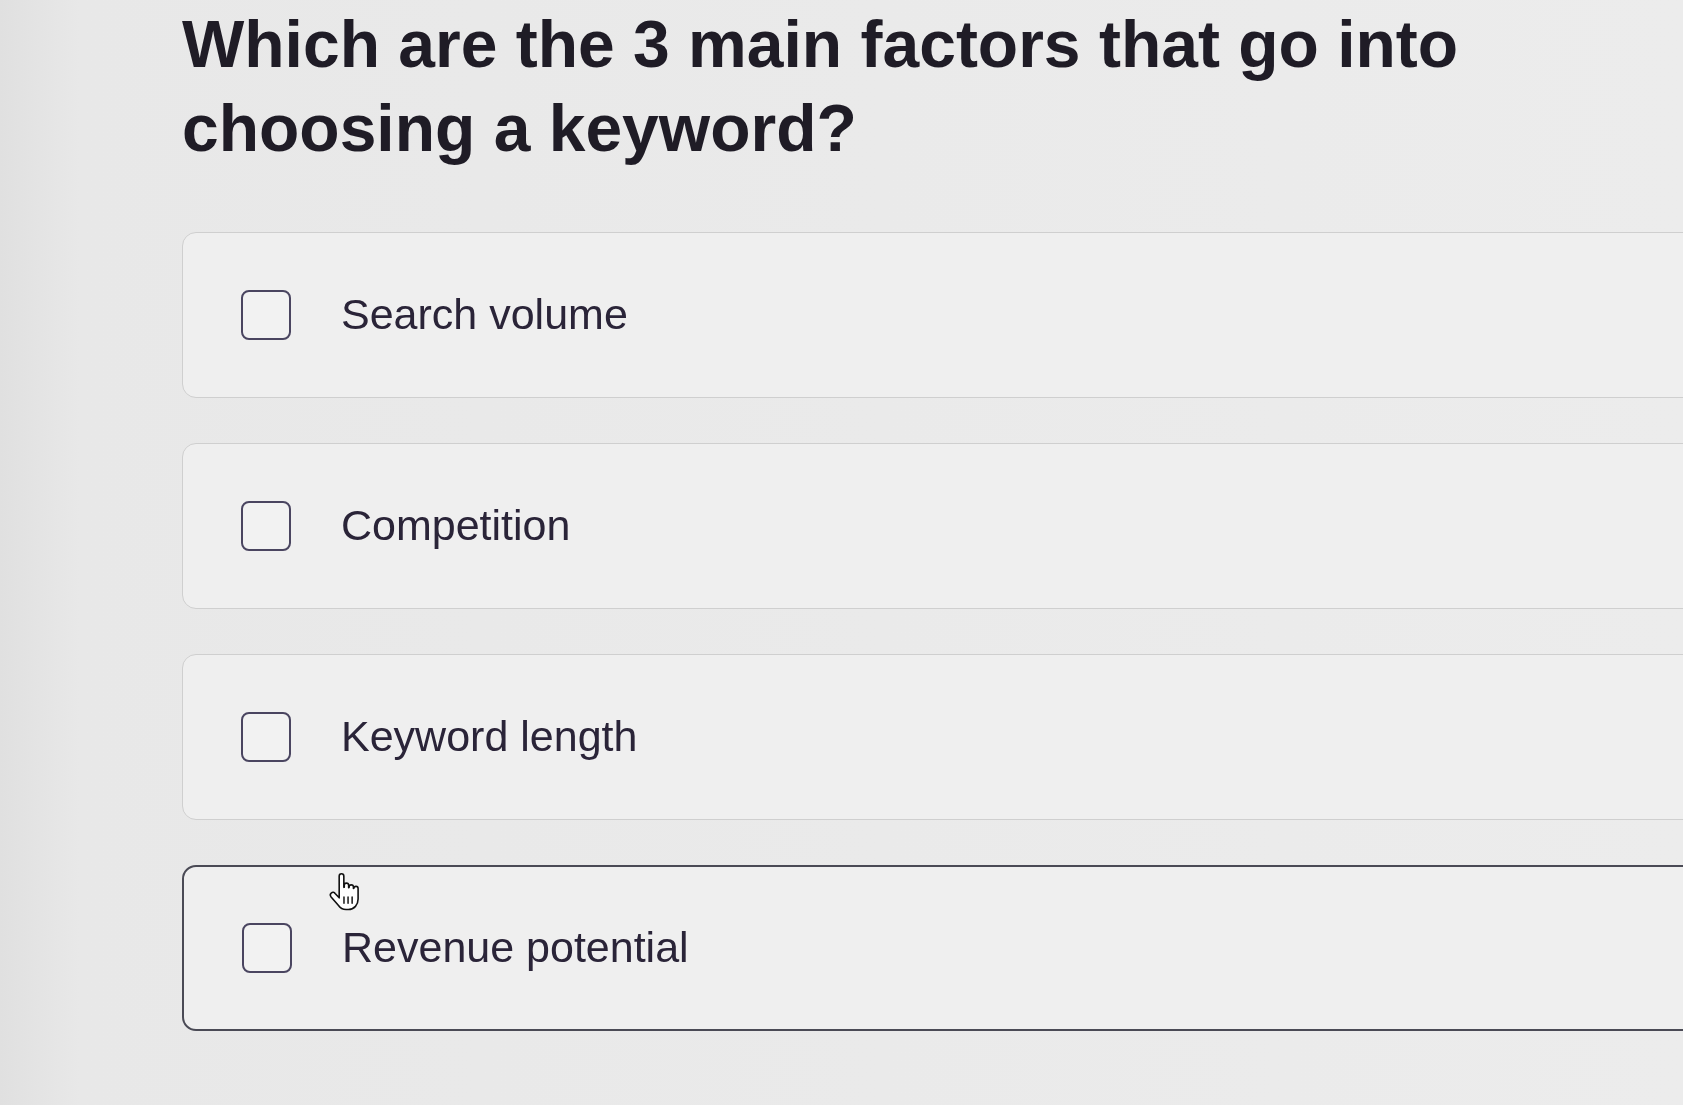 The width and height of the screenshot is (1683, 1105). What do you see at coordinates (484, 315) in the screenshot?
I see `option-label: Search volume` at bounding box center [484, 315].